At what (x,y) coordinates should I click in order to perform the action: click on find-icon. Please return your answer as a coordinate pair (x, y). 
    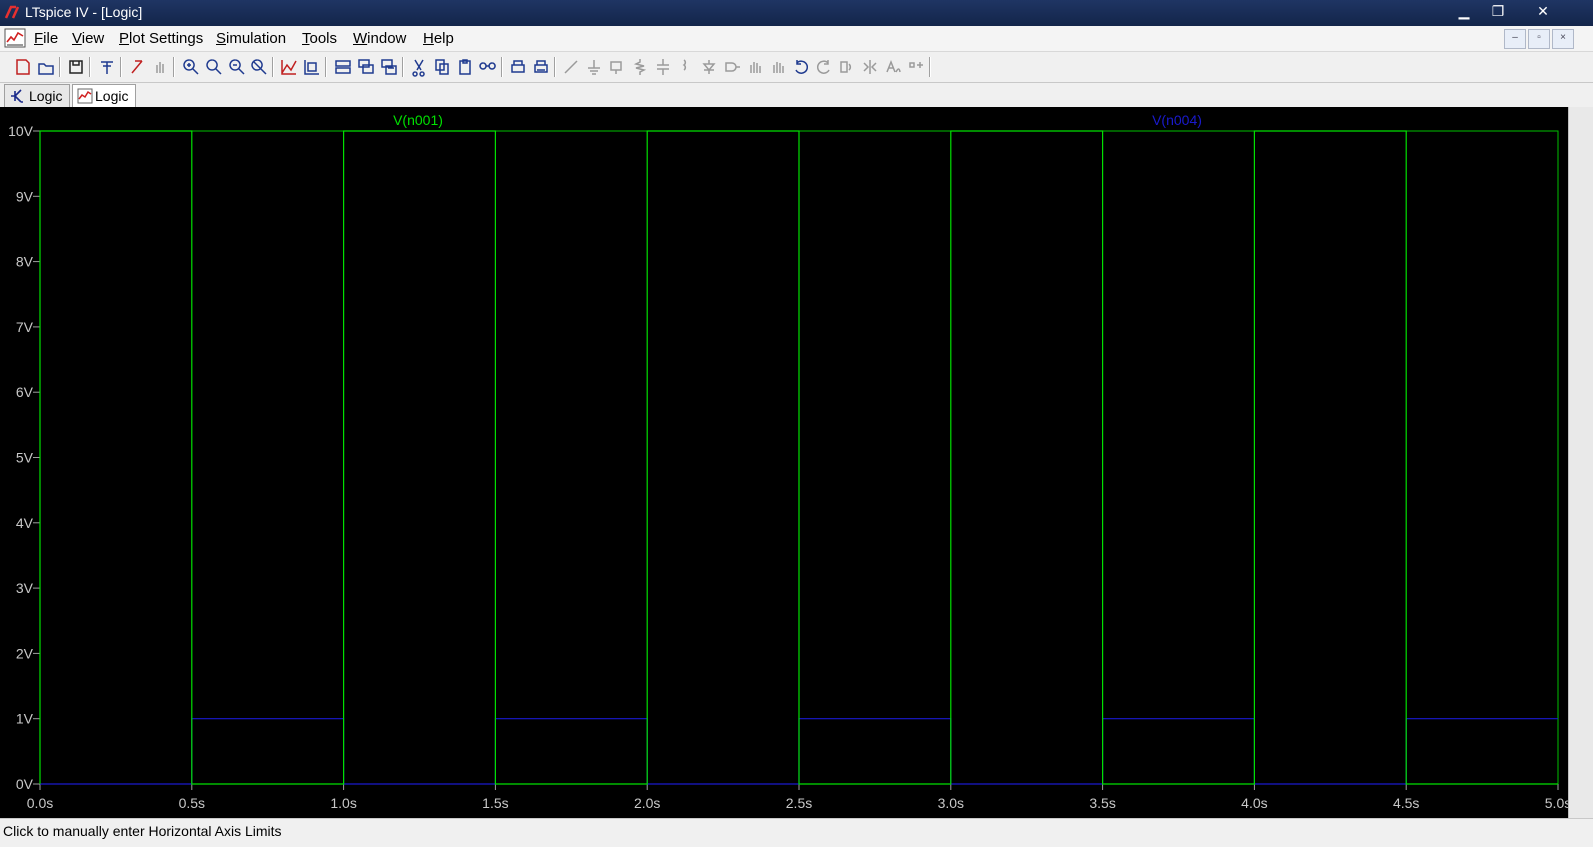
    Looking at the image, I should click on (488, 67).